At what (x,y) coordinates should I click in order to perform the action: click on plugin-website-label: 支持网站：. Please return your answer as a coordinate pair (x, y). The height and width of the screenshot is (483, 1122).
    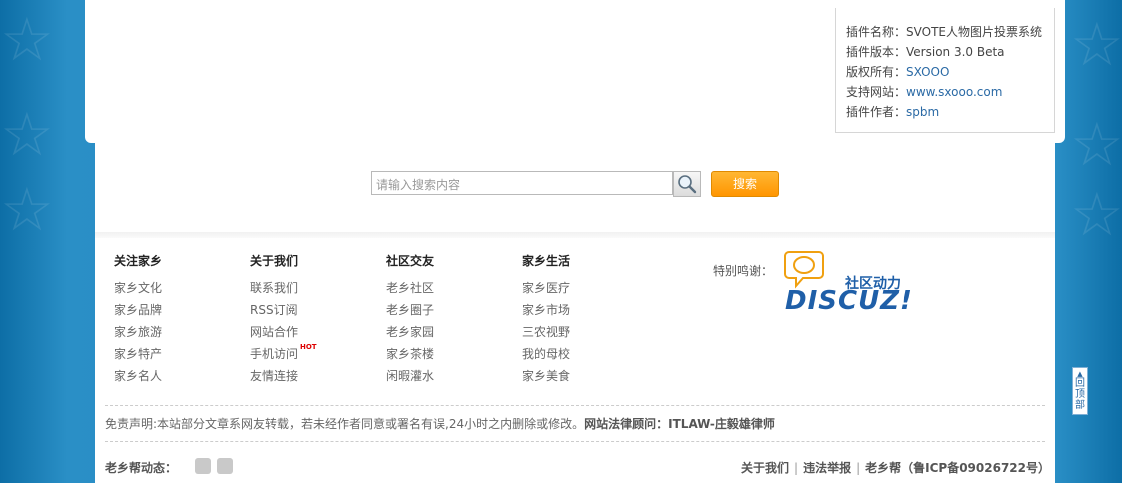
    Looking at the image, I should click on (876, 92).